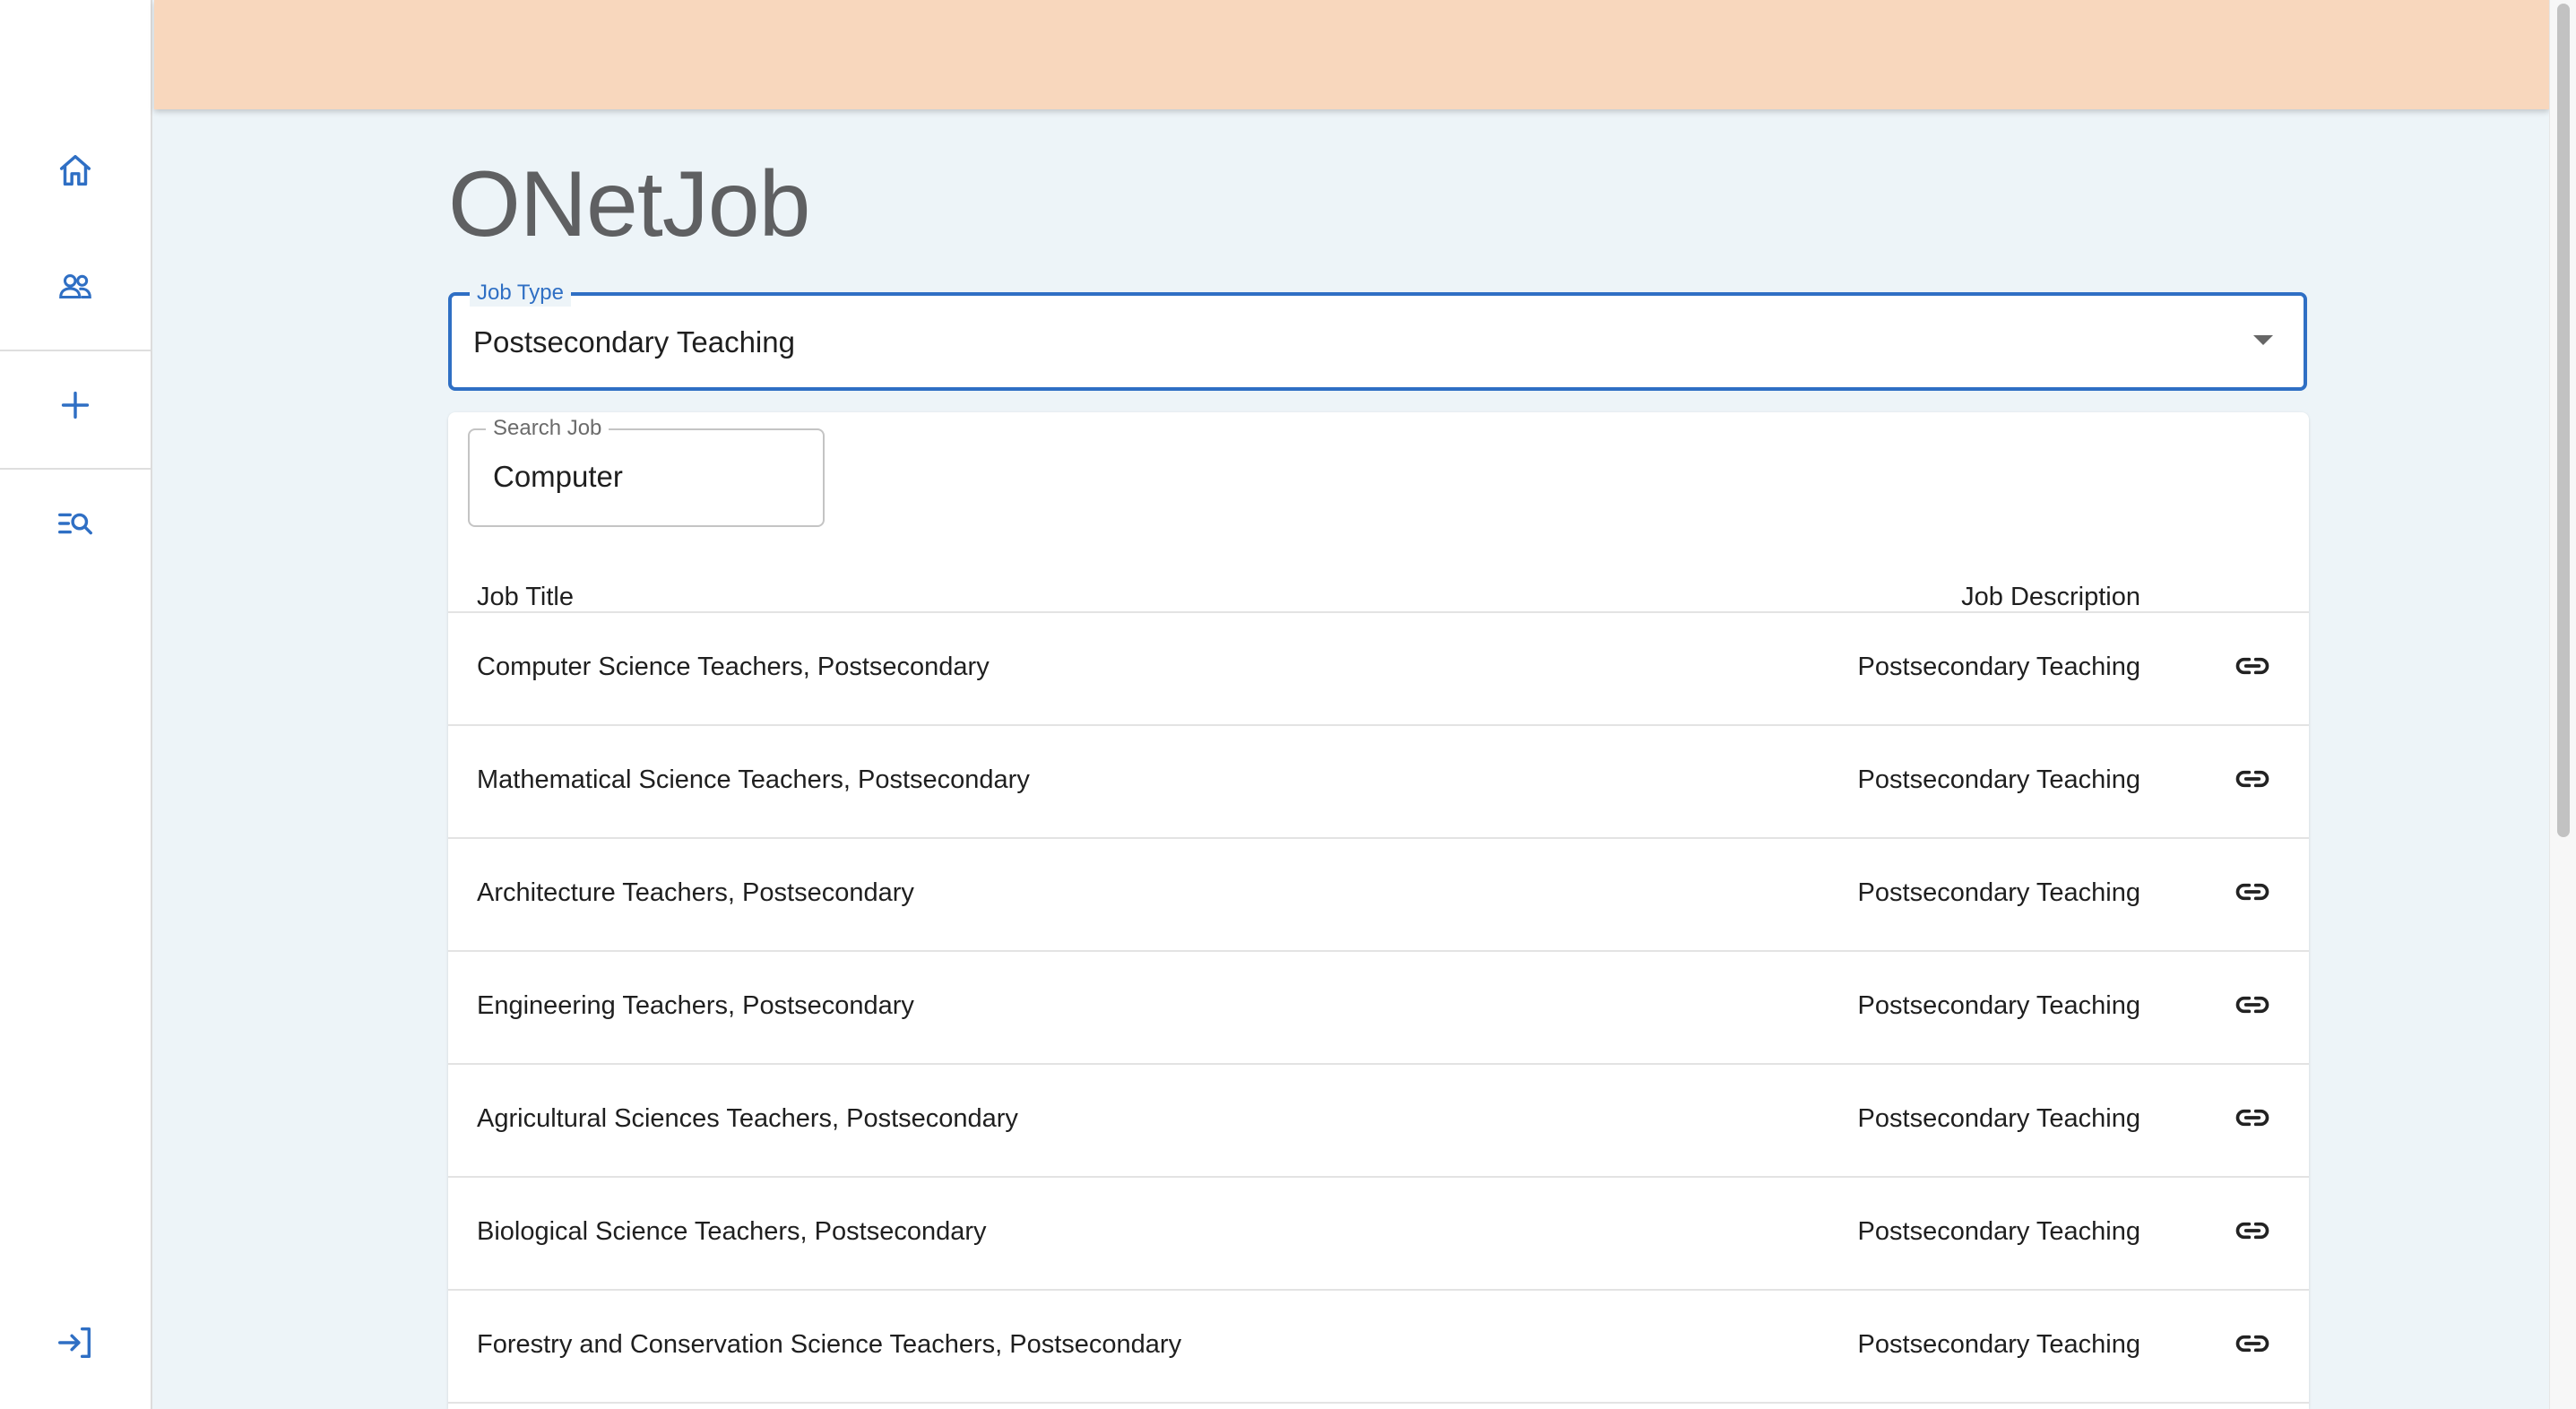  What do you see at coordinates (695, 892) in the screenshot?
I see `job-title-cell: Architecture Teachers, Postsecondary` at bounding box center [695, 892].